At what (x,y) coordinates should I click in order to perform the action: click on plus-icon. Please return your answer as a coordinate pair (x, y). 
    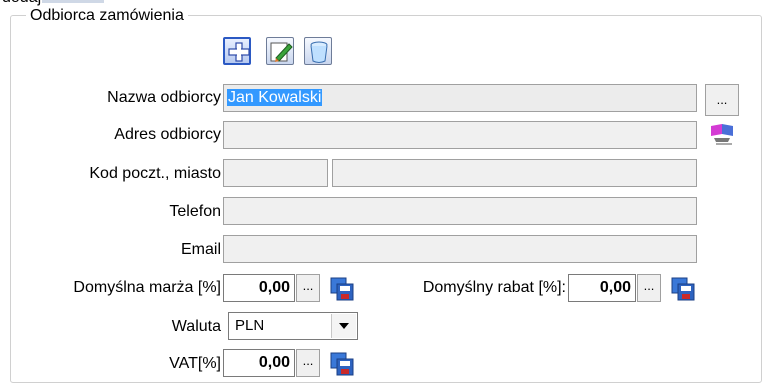
    Looking at the image, I should click on (239, 52).